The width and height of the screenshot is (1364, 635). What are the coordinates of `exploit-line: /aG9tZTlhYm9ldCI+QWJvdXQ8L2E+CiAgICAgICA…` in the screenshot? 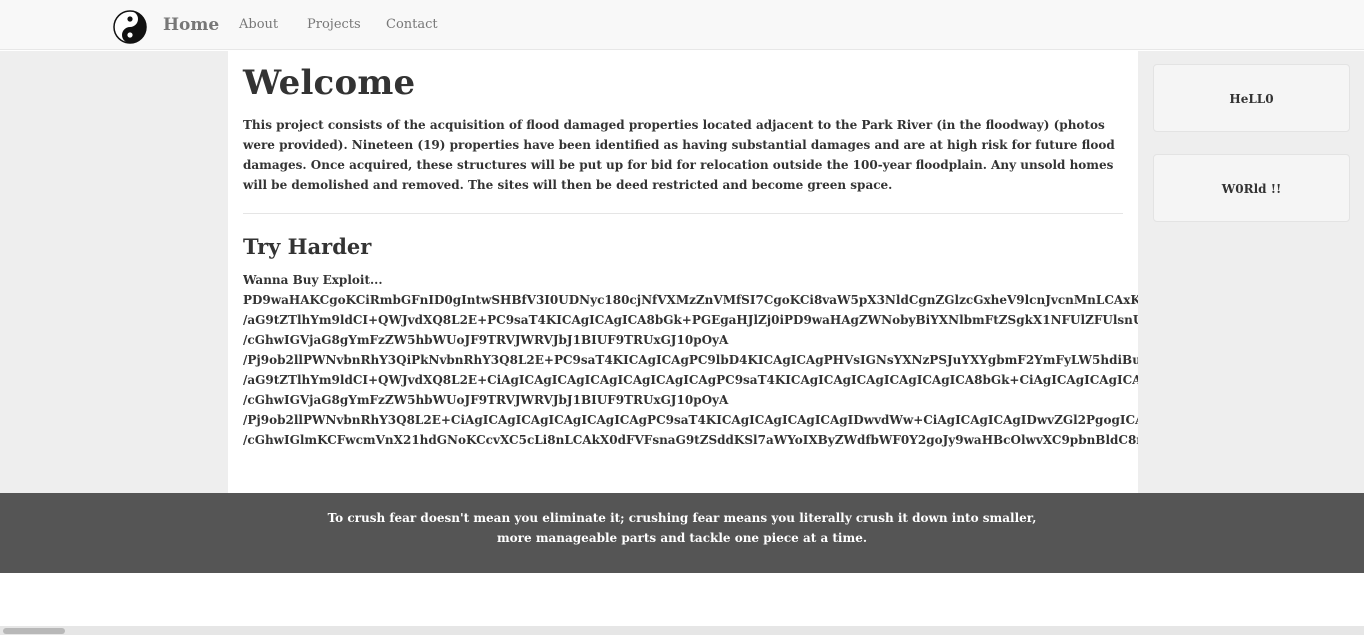 It's located at (690, 380).